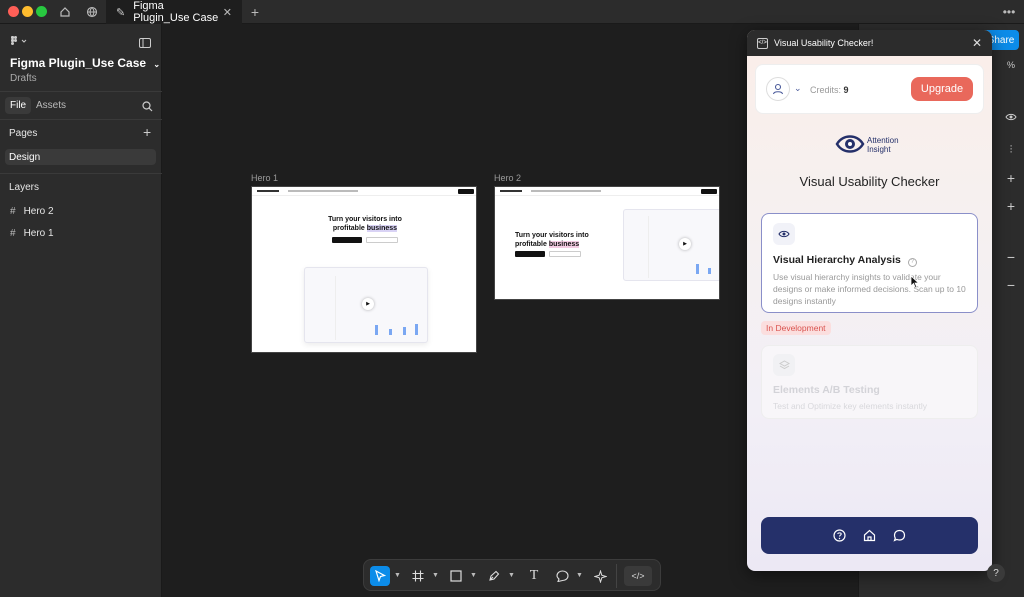  Describe the element at coordinates (845, 260) in the screenshot. I see `card-title: Visual Hierarchy Analysis ?` at that location.